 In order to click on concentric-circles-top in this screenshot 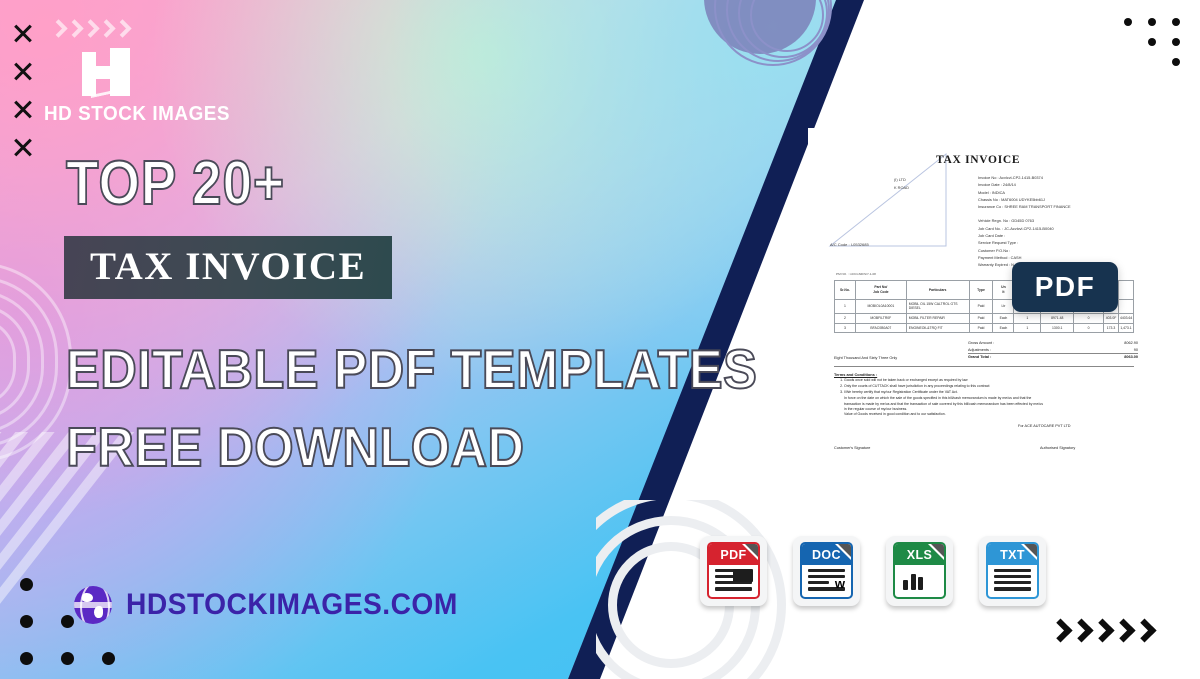, I will do `click(795, 51)`.